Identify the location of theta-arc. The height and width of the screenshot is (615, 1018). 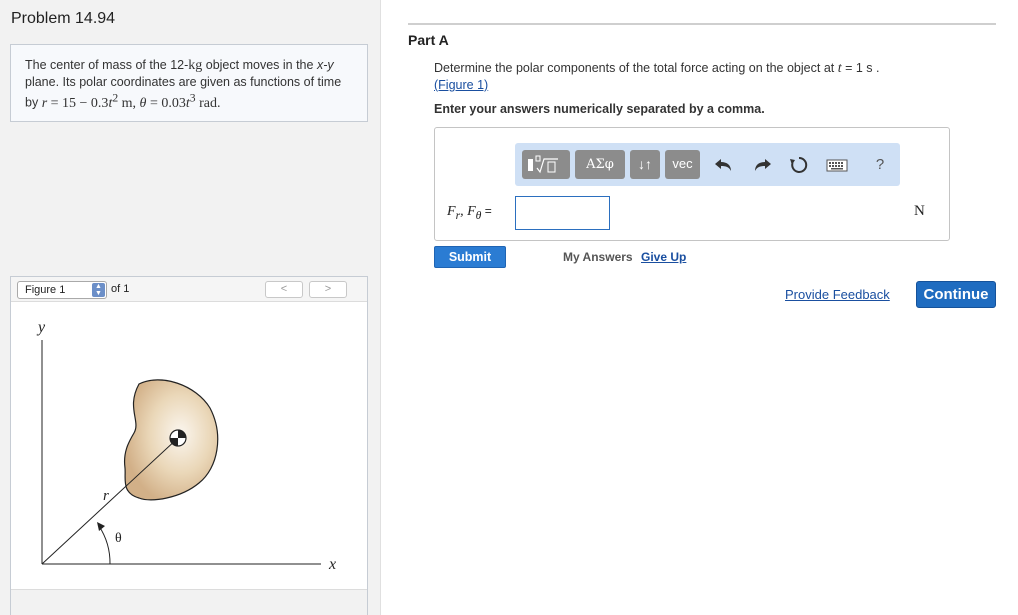
(104, 545).